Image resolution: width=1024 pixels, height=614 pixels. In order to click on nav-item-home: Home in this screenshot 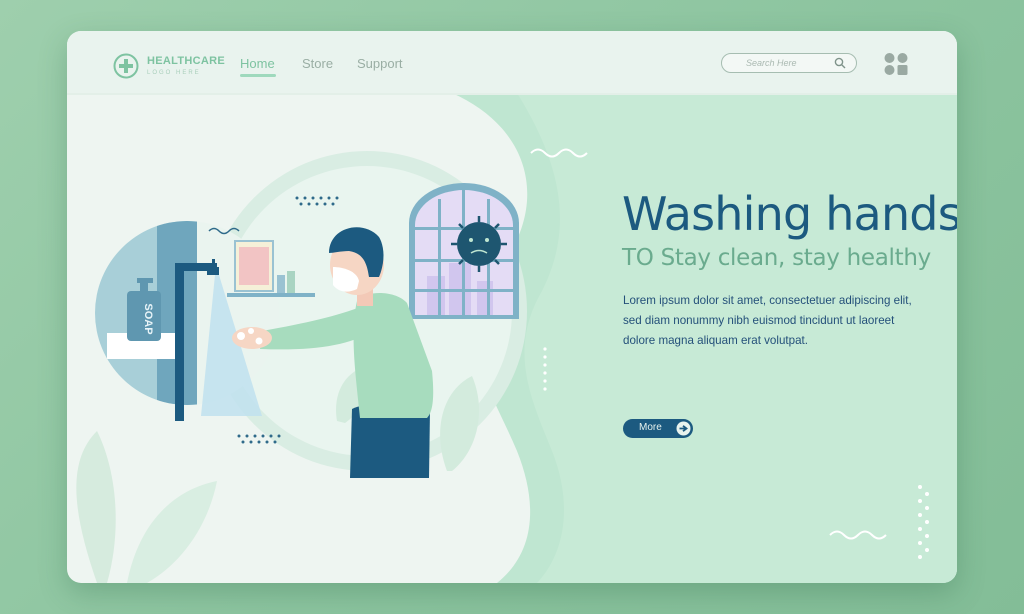, I will do `click(257, 63)`.